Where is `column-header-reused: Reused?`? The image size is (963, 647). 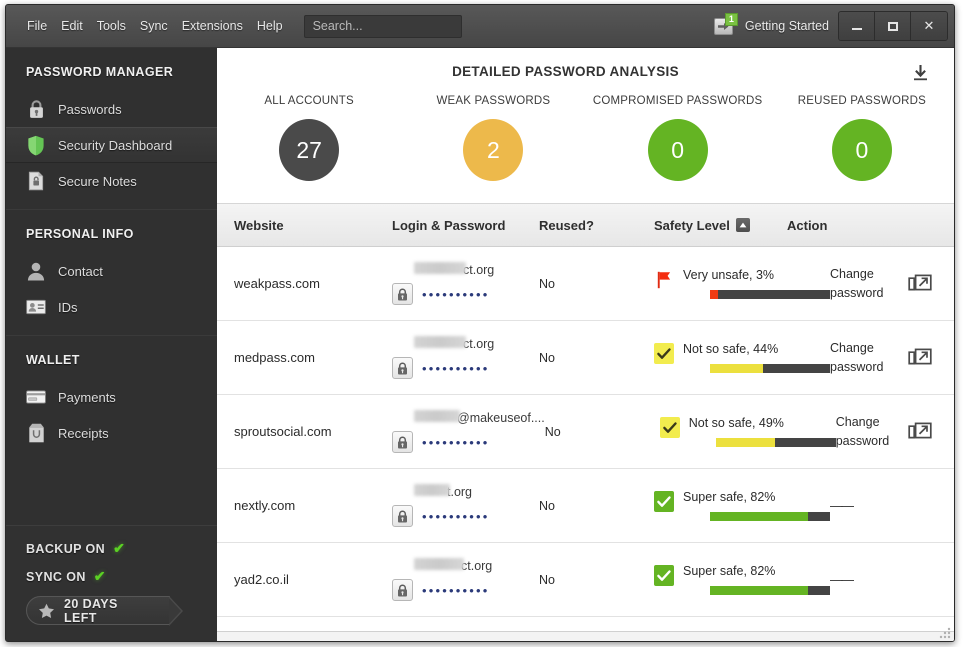 column-header-reused: Reused? is located at coordinates (596, 225).